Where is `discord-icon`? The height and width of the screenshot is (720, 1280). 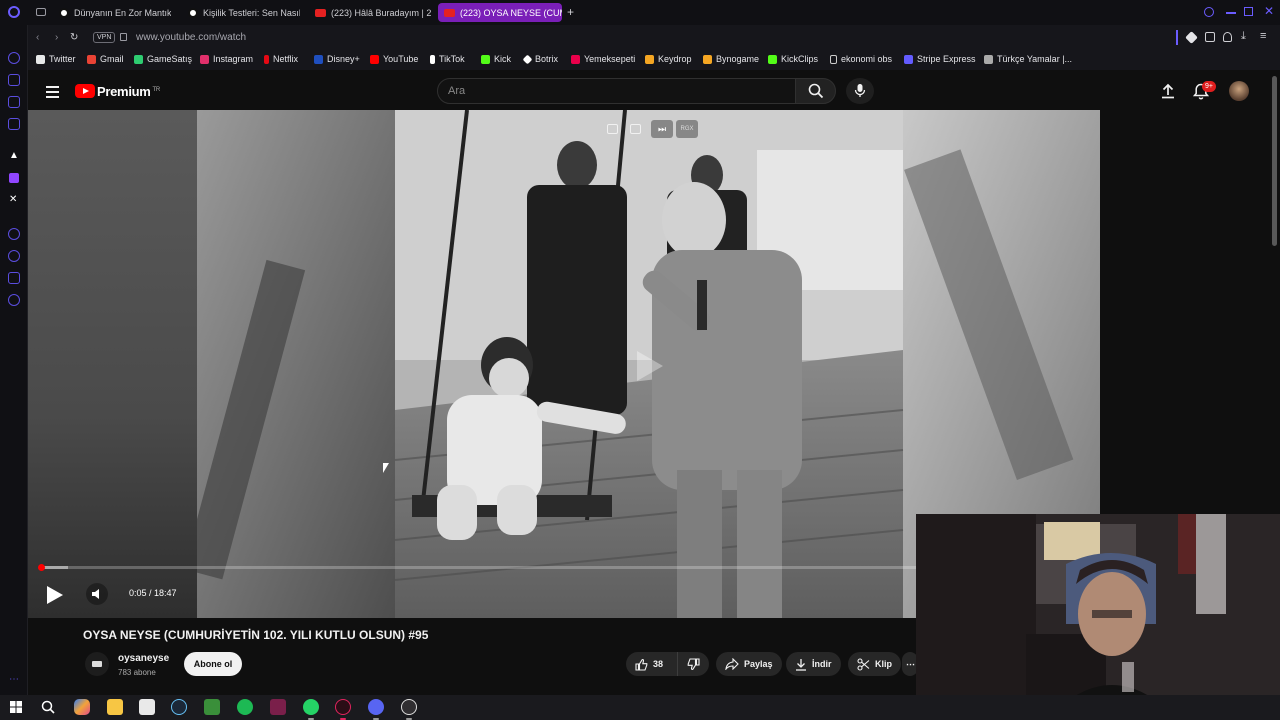 discord-icon is located at coordinates (376, 707).